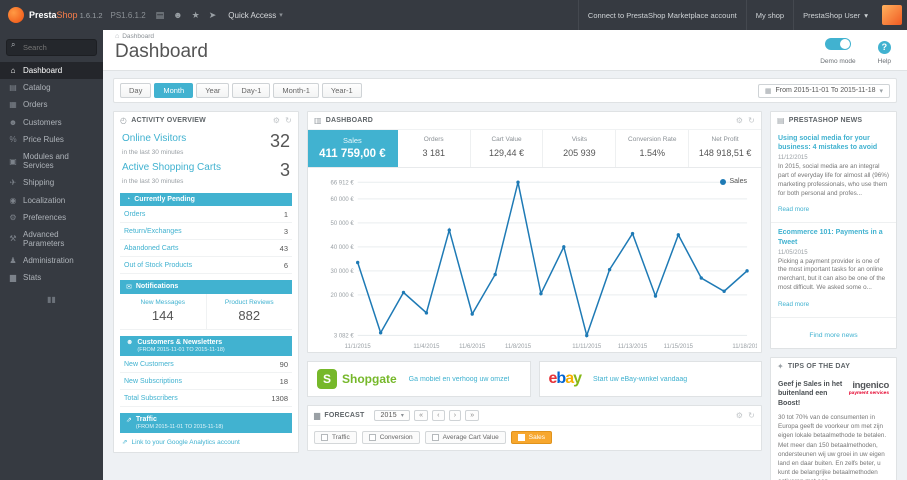 This screenshot has height=480, width=907. Describe the element at coordinates (206, 382) in the screenshot. I see `customers-row: New Subscriptions 18` at that location.